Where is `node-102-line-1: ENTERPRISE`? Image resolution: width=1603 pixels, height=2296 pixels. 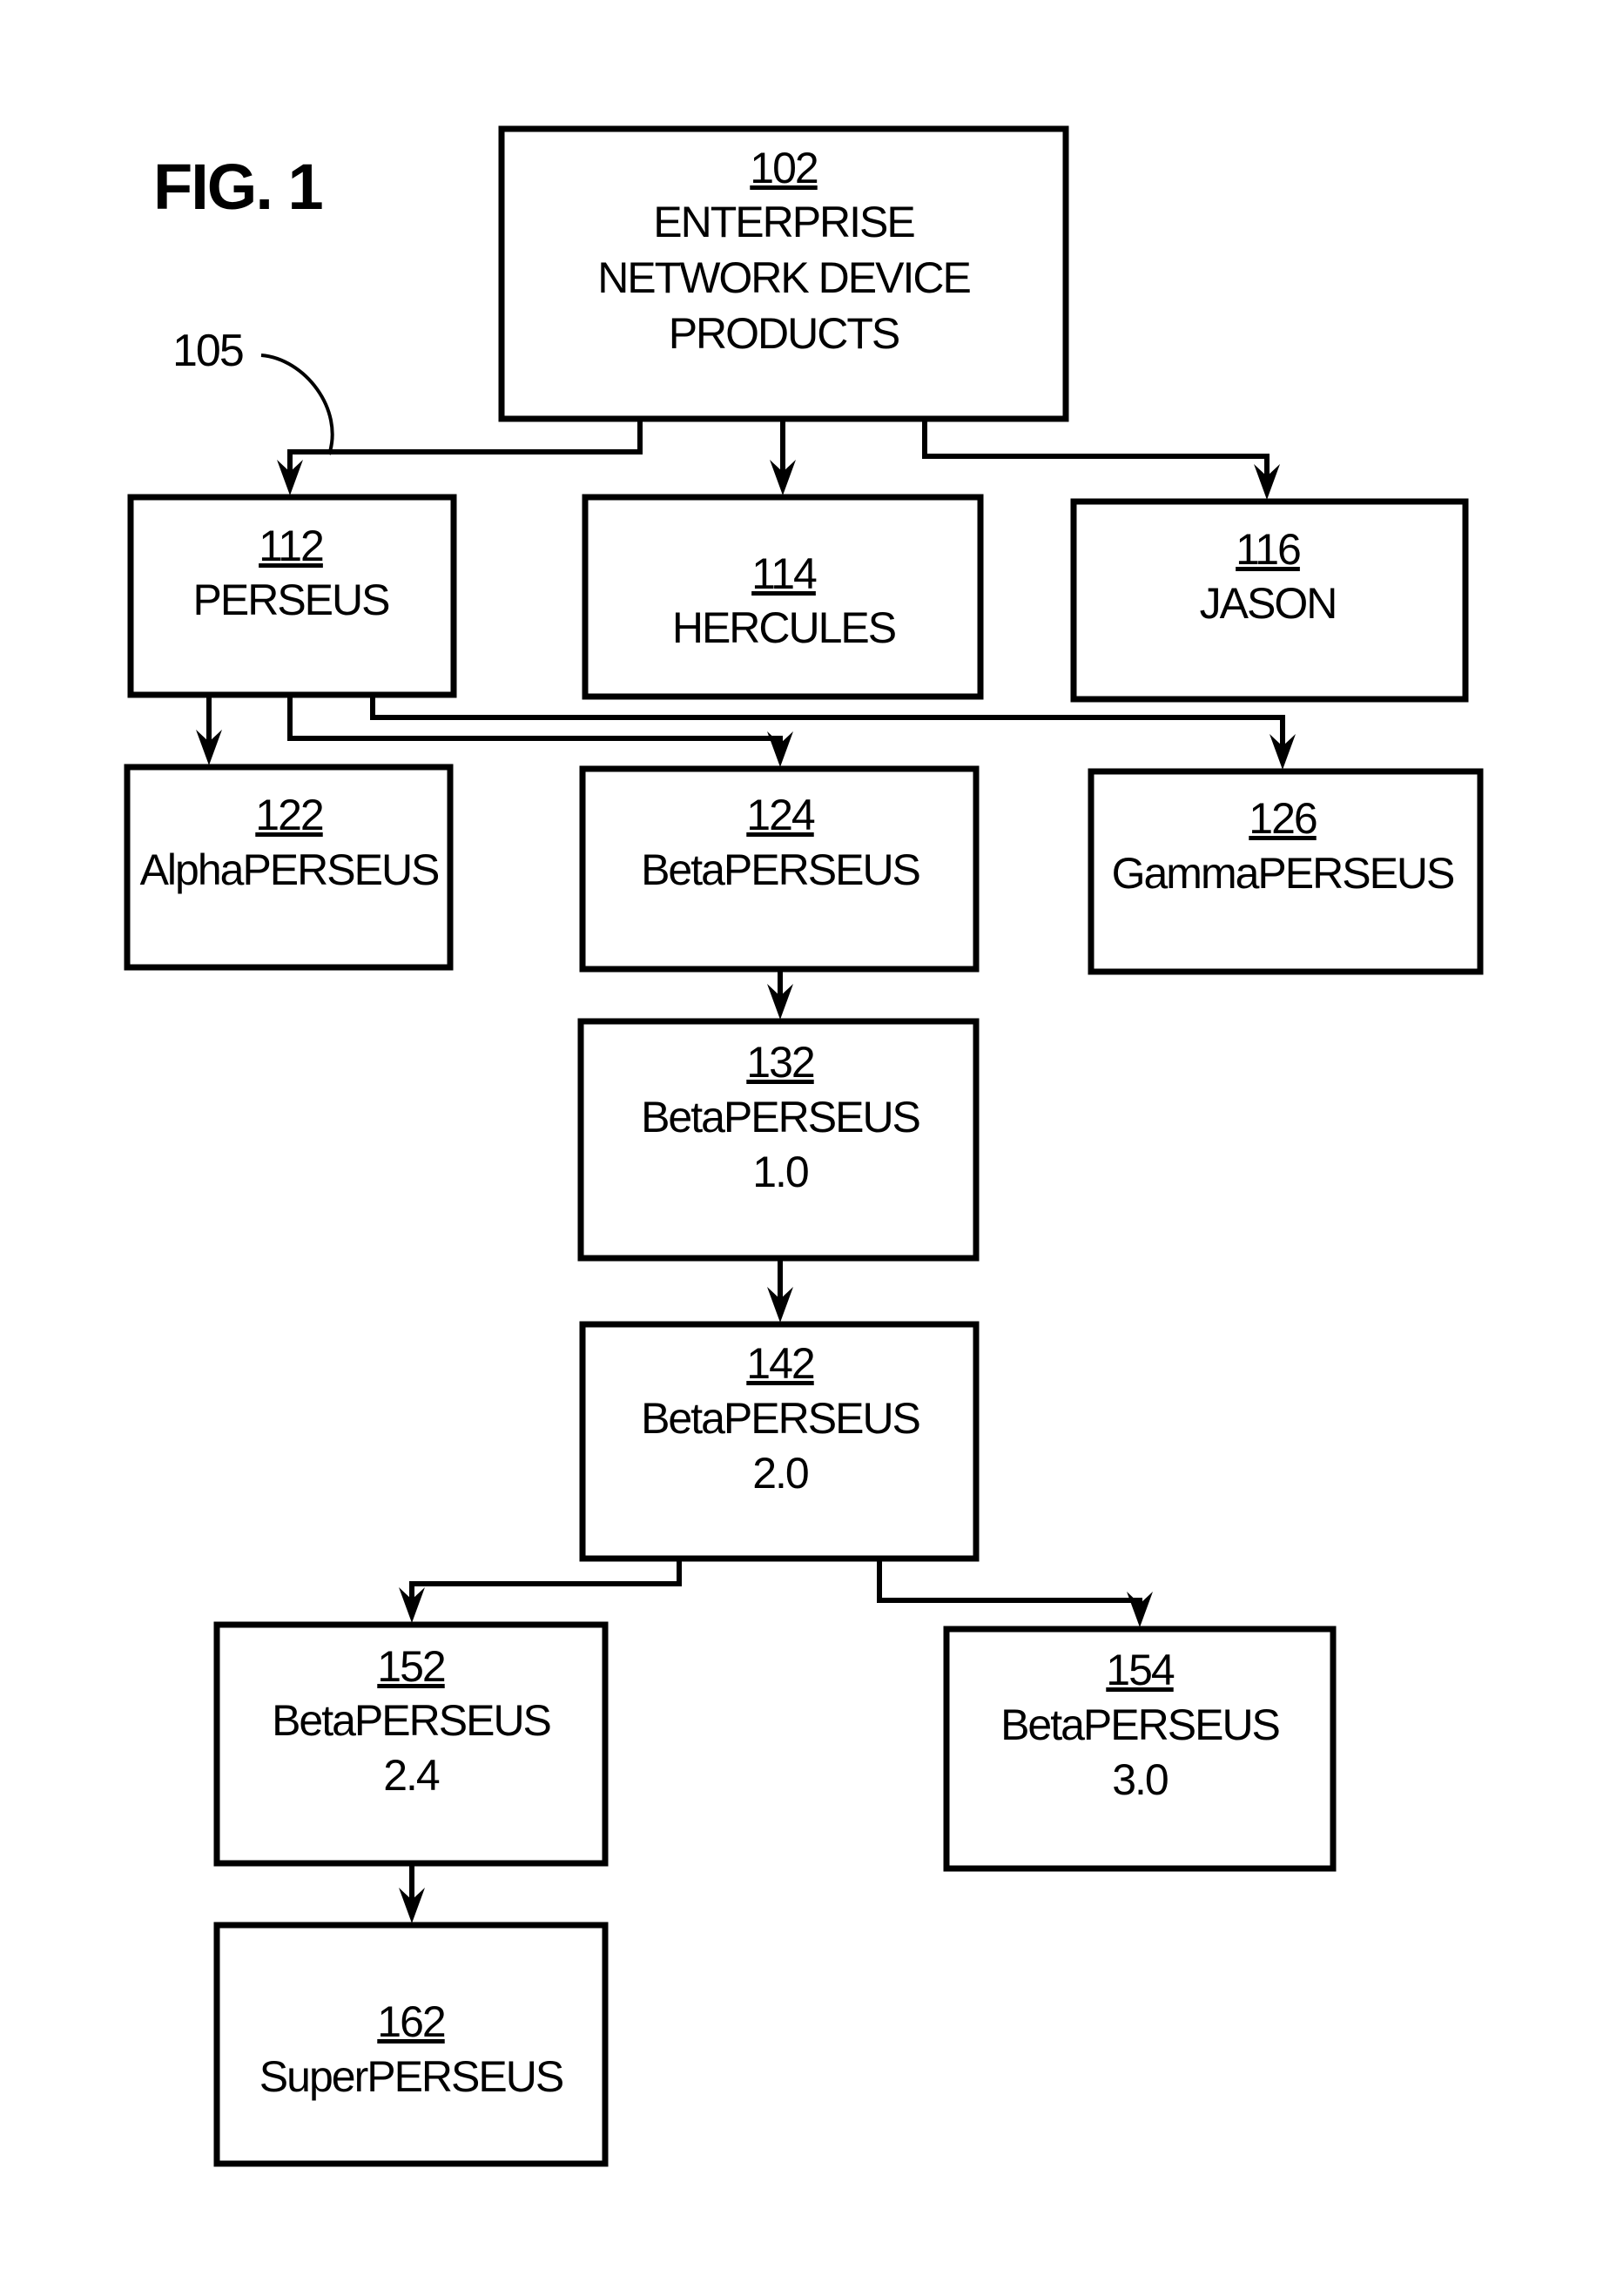 node-102-line-1: ENTERPRISE is located at coordinates (783, 222).